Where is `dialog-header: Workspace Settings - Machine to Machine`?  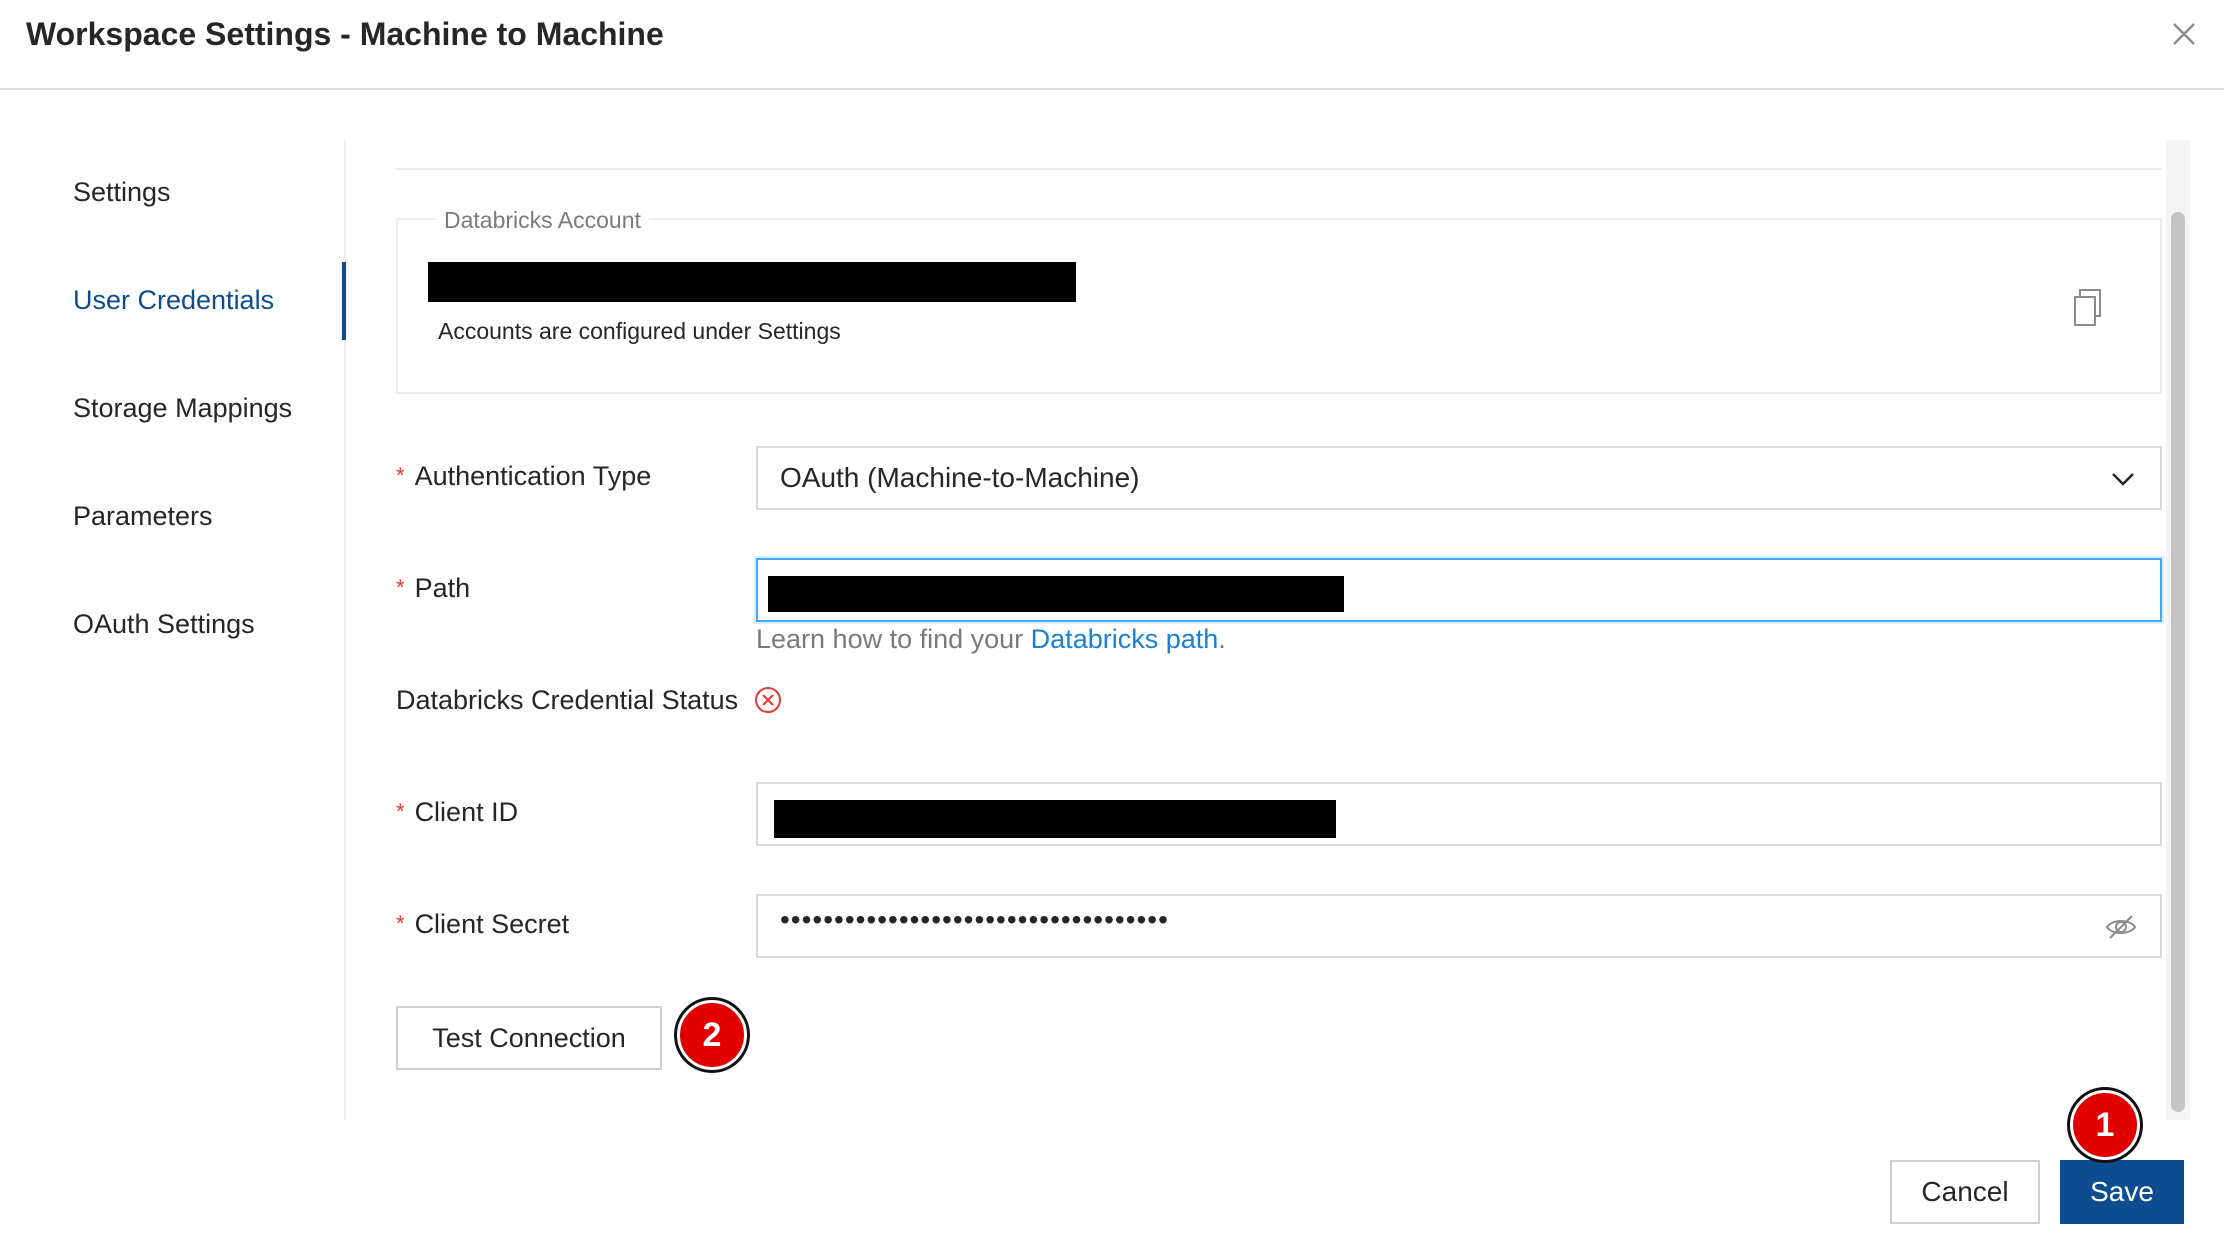 dialog-header: Workspace Settings - Machine to Machine is located at coordinates (1112, 45).